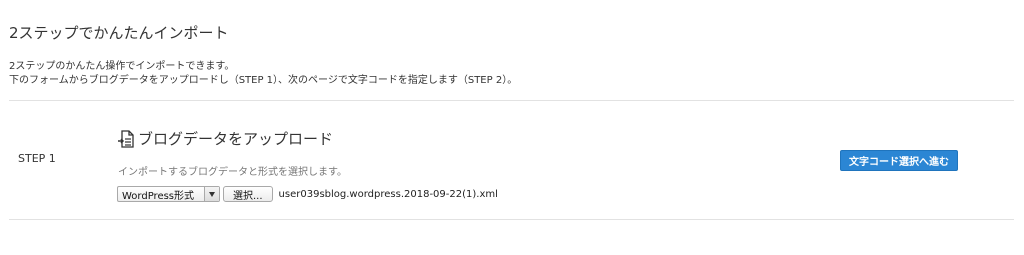 This screenshot has width=1024, height=255. I want to click on section-title: ブログデータをアップロード, so click(236, 139).